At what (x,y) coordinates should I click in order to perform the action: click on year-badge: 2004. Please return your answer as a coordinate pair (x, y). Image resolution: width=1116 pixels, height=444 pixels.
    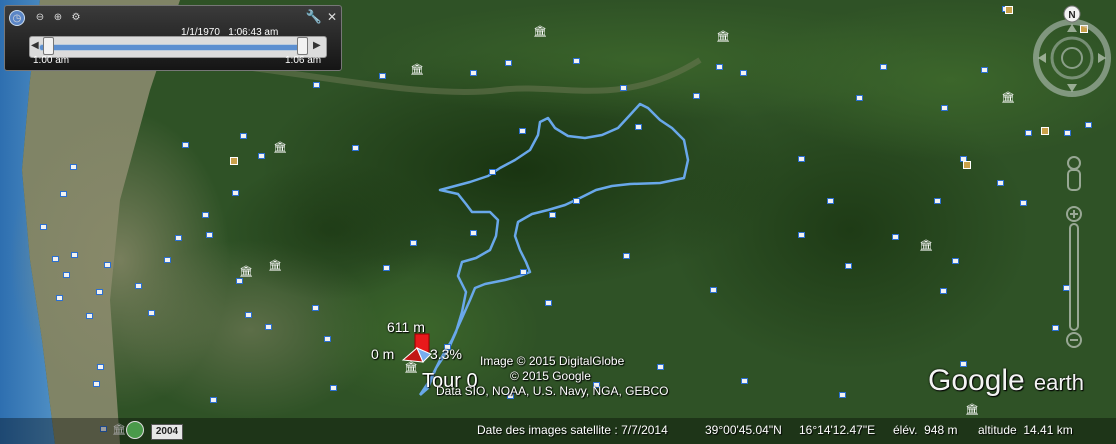
    Looking at the image, I should click on (167, 432).